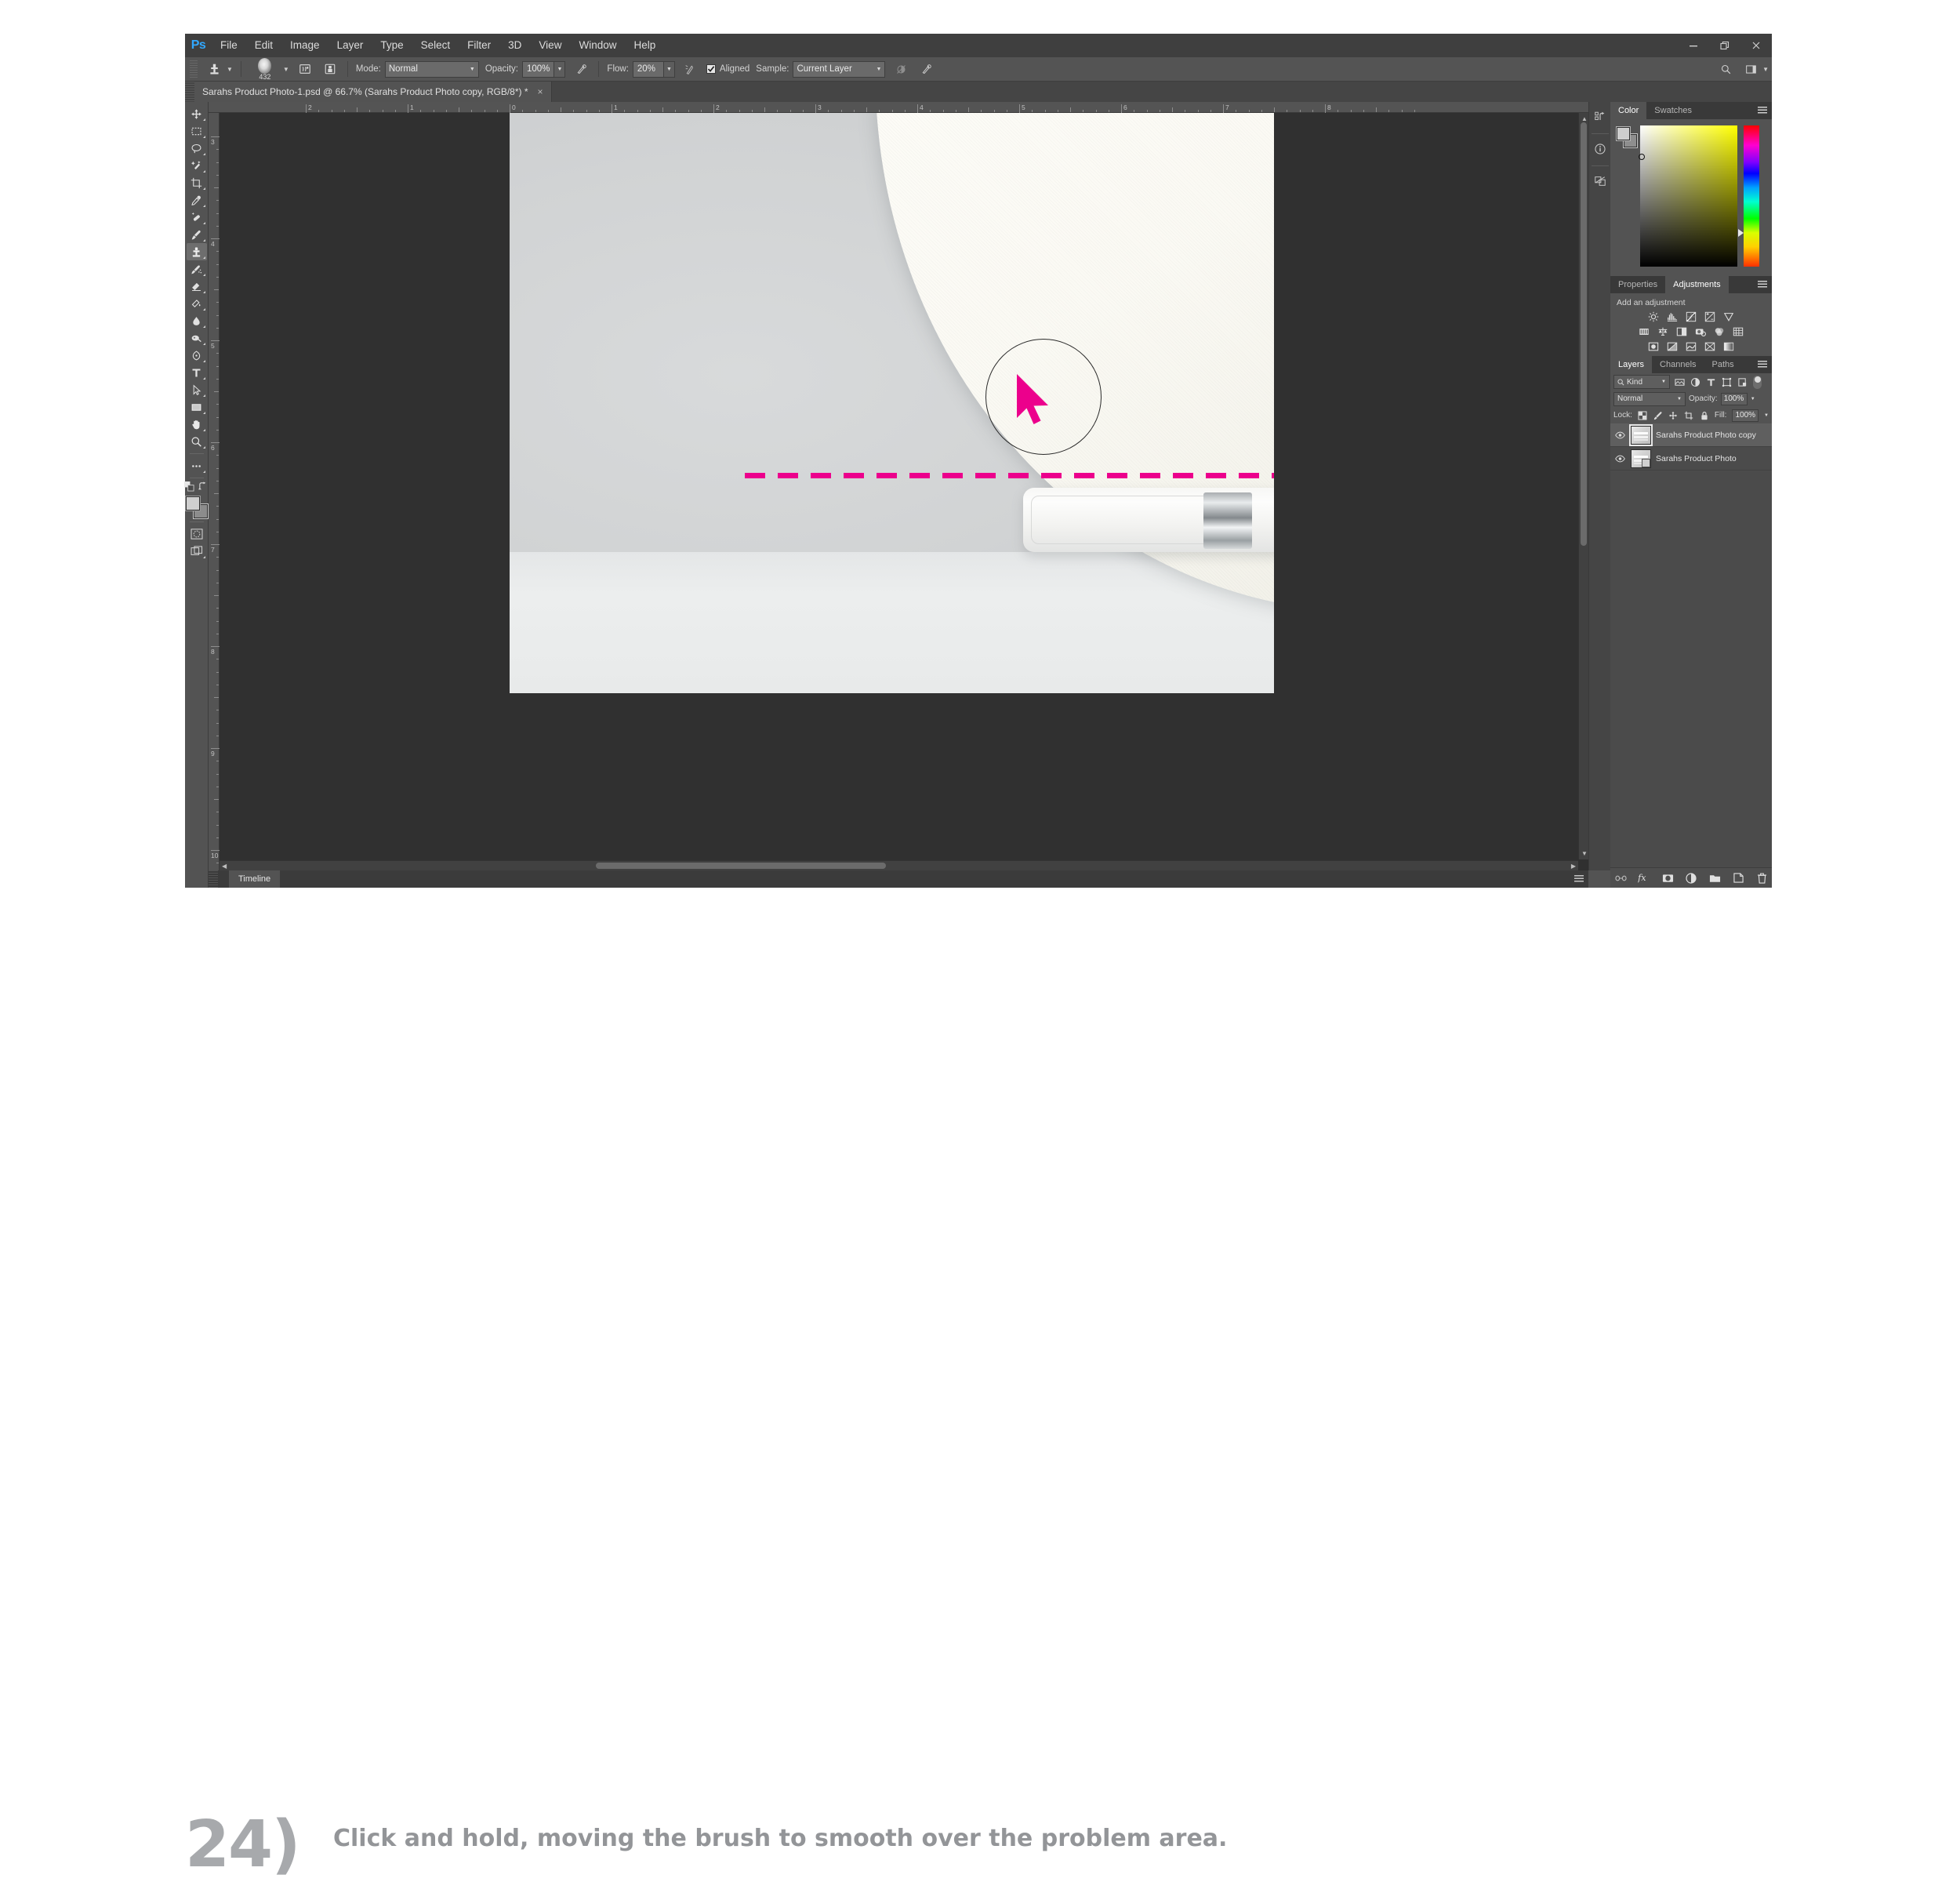 This screenshot has width=1960, height=1882. I want to click on quick-mask-button, so click(197, 534).